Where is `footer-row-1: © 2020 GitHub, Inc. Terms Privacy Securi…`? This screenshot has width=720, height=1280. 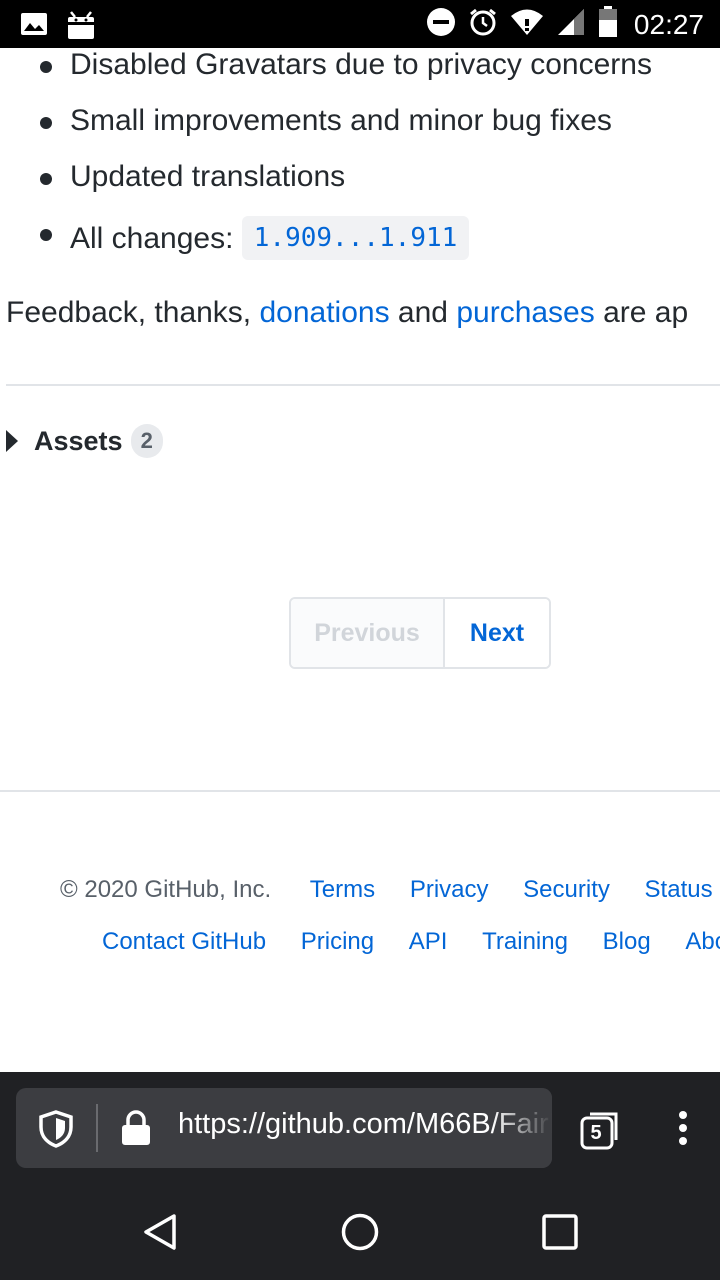 footer-row-1: © 2020 GitHub, Inc. Terms Privacy Securi… is located at coordinates (390, 890).